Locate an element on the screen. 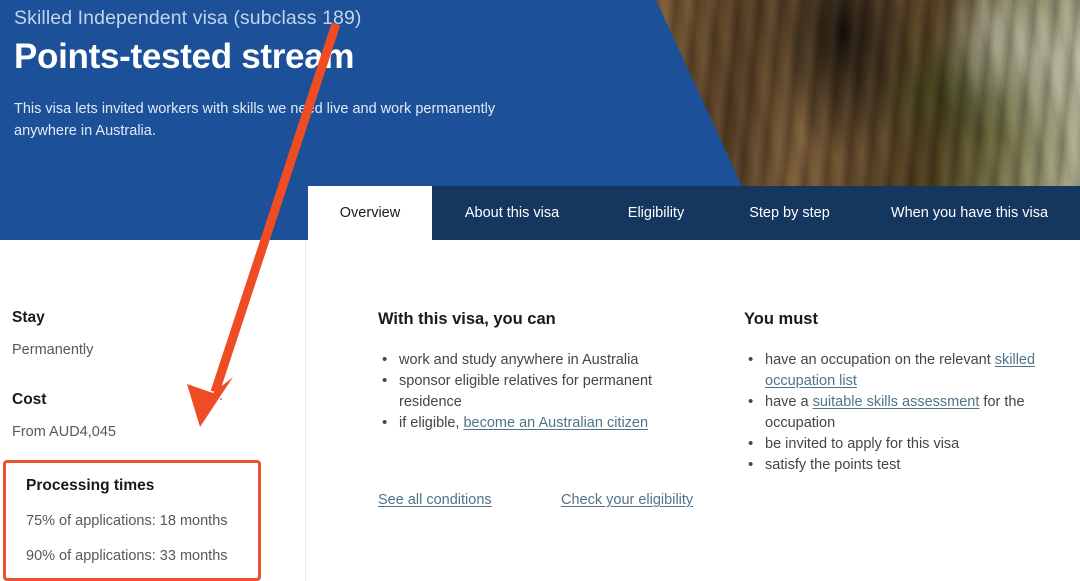  stay-label: Stay is located at coordinates (28, 317).